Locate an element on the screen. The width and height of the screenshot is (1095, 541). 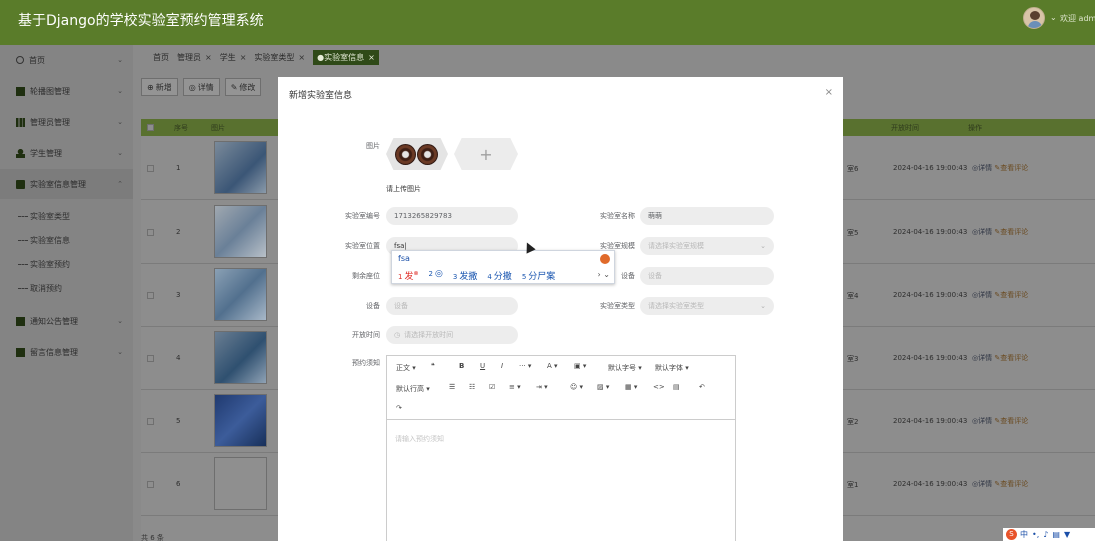
bold-icon: B is located at coordinates (461, 366).